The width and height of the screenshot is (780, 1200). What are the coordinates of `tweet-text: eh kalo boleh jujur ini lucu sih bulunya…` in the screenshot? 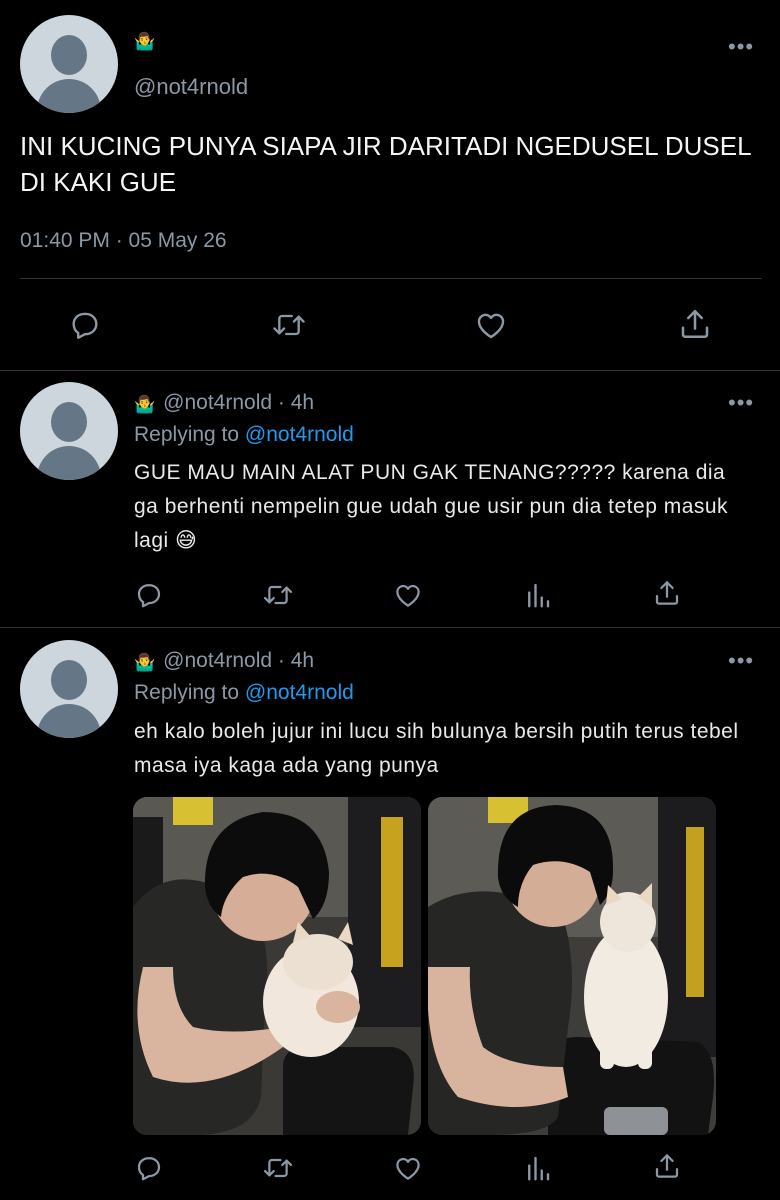 It's located at (436, 748).